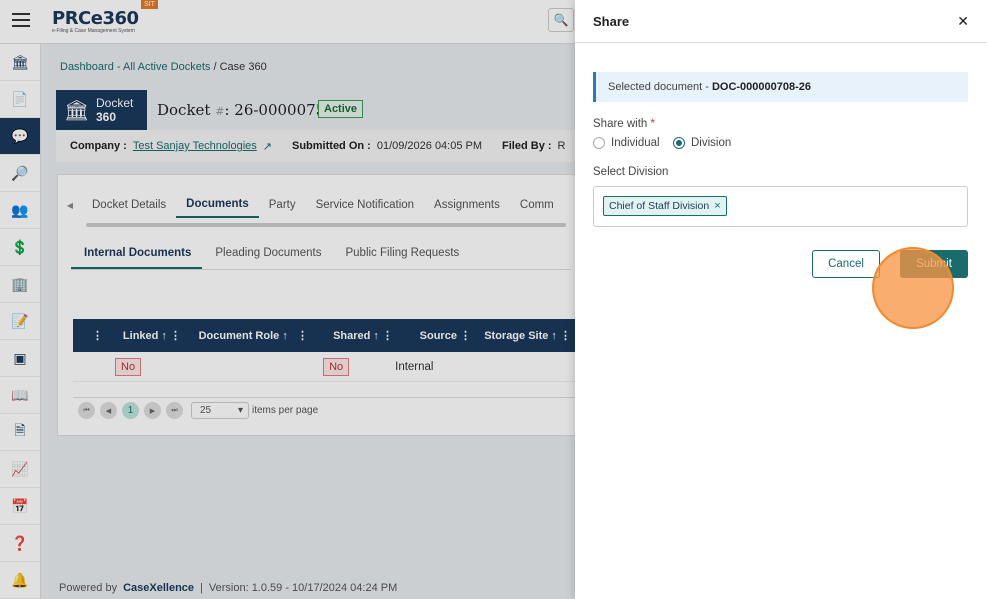  Describe the element at coordinates (631, 172) in the screenshot. I see `select-division-label: Select Division` at that location.